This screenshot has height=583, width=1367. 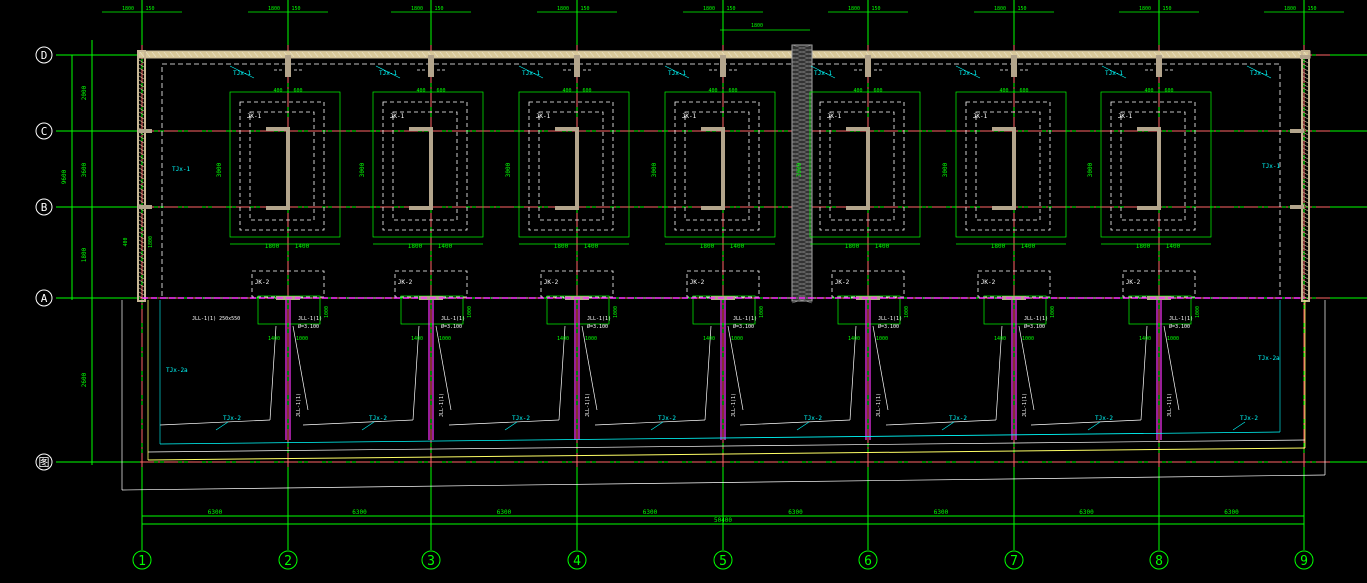 What do you see at coordinates (586, 91) in the screenshot?
I see `top-short-dim-b-4: 600` at bounding box center [586, 91].